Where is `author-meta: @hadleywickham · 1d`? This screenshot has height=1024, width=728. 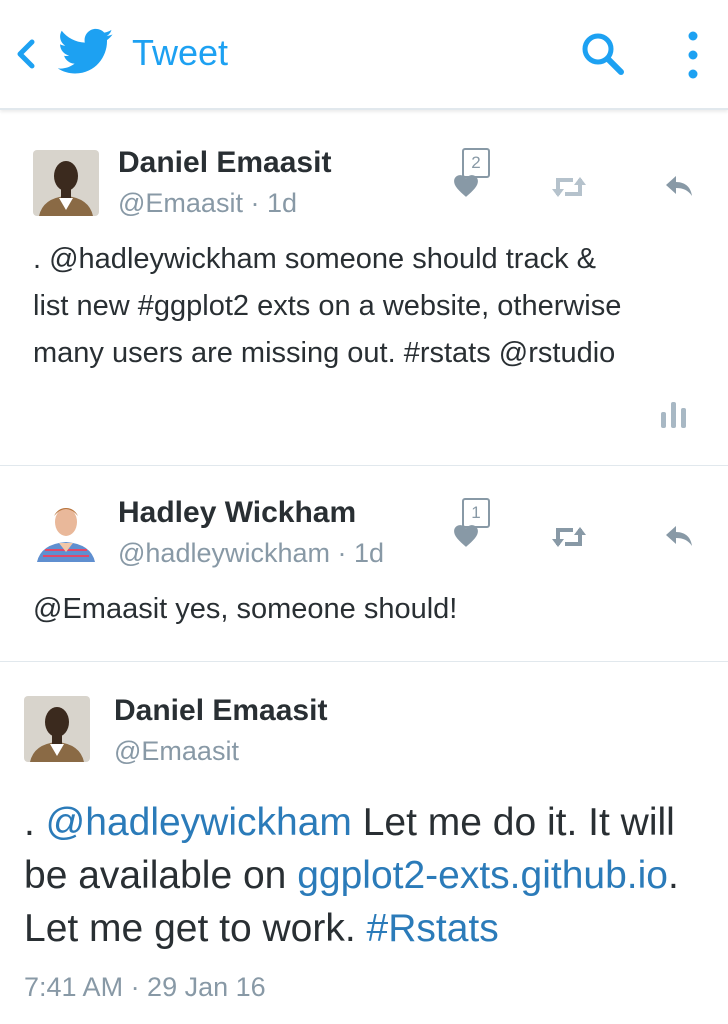 author-meta: @hadleywickham · 1d is located at coordinates (251, 553).